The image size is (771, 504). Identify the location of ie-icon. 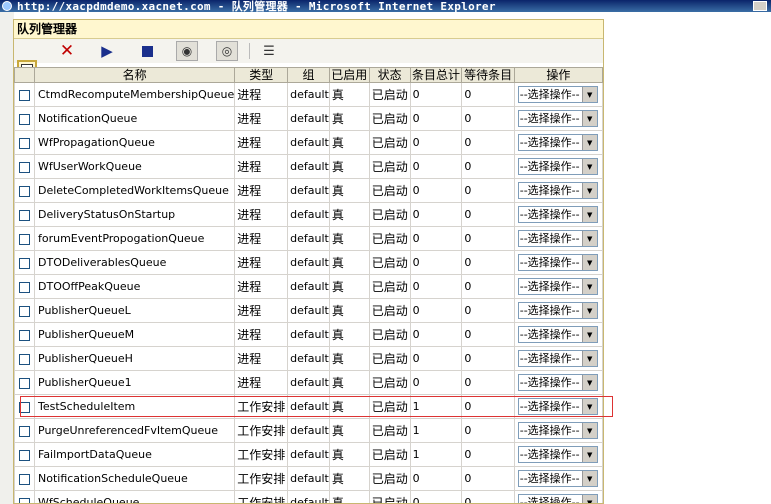
(7, 6).